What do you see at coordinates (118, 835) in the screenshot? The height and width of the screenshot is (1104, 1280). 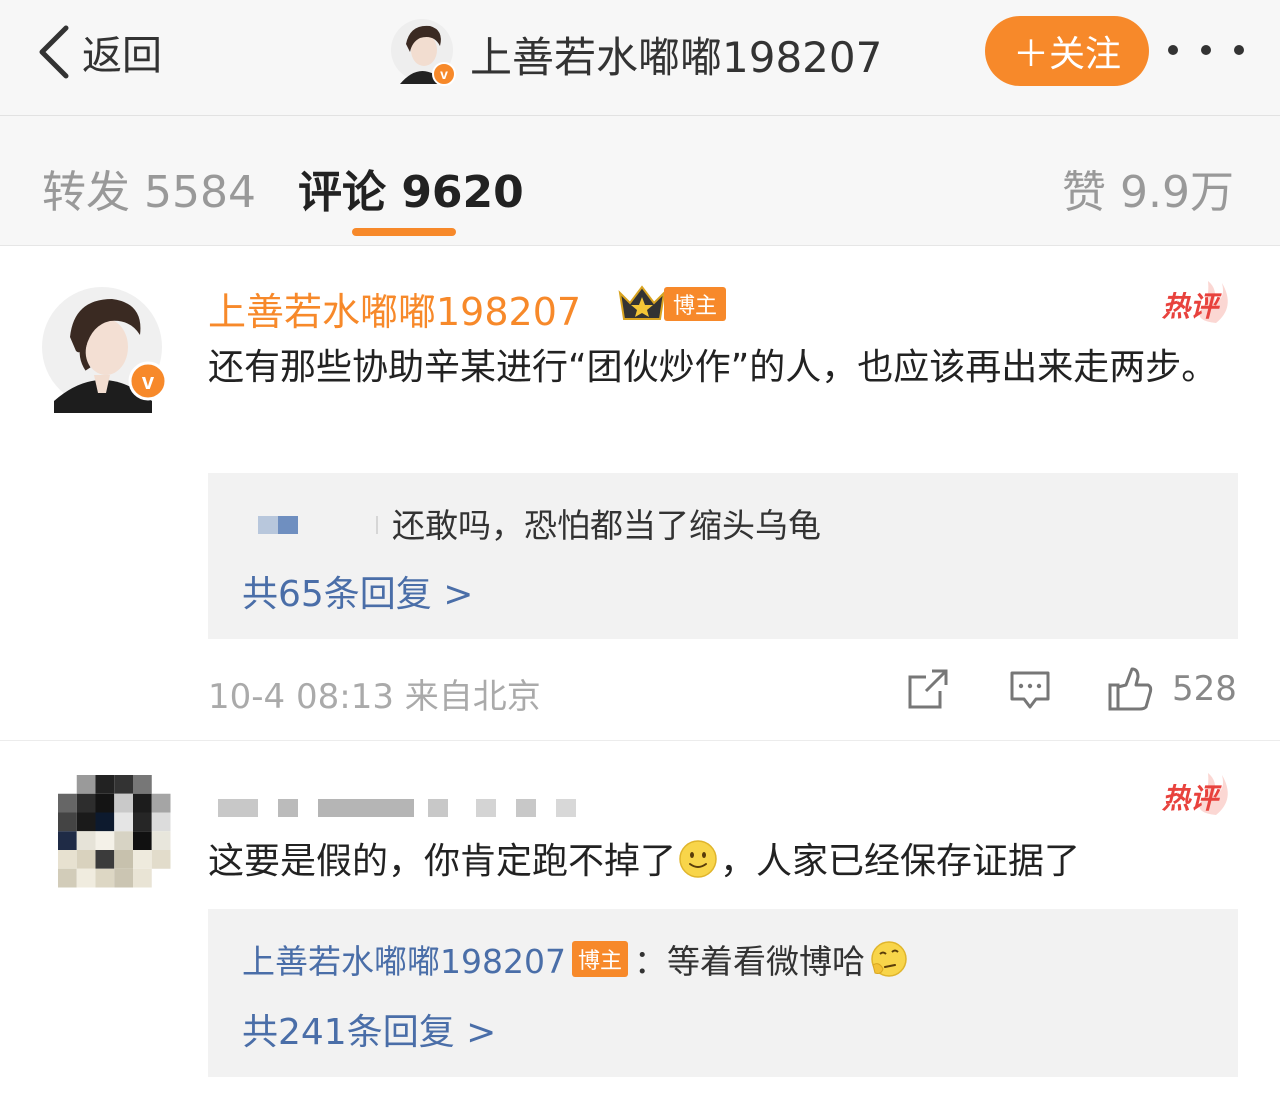 I see `commenter-avatar` at bounding box center [118, 835].